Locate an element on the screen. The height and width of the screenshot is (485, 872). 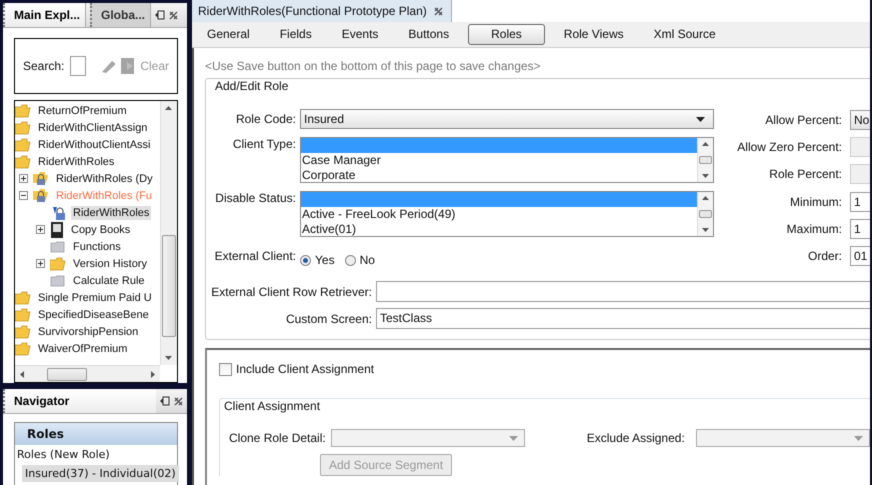
tree-item: Single Premium Paid U is located at coordinates (95, 297).